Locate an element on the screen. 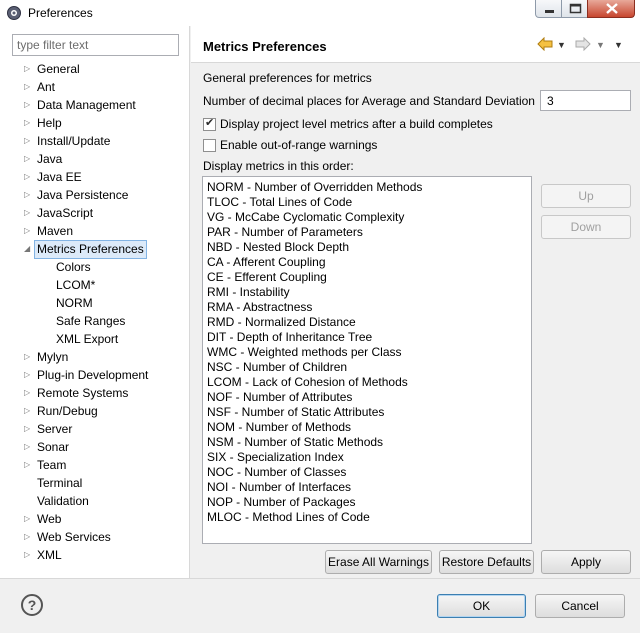 Image resolution: width=640 pixels, height=633 pixels. tree-item: LCOM* is located at coordinates (95, 285).